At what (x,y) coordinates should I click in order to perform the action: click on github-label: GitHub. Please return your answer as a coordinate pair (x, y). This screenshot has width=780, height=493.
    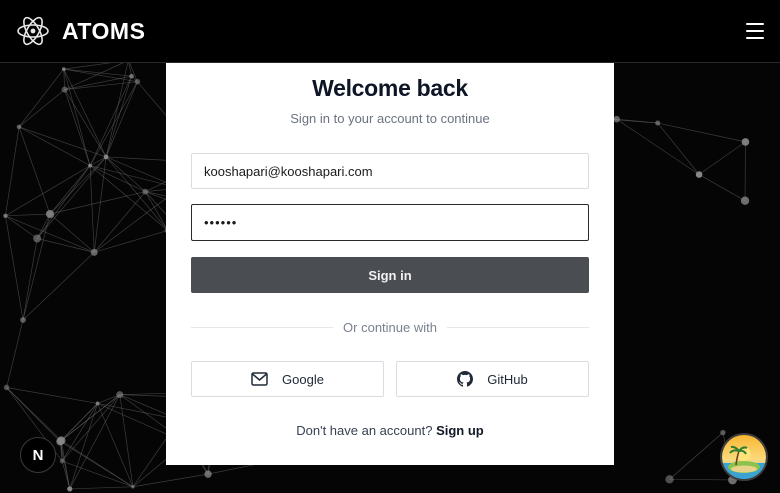
    Looking at the image, I should click on (507, 379).